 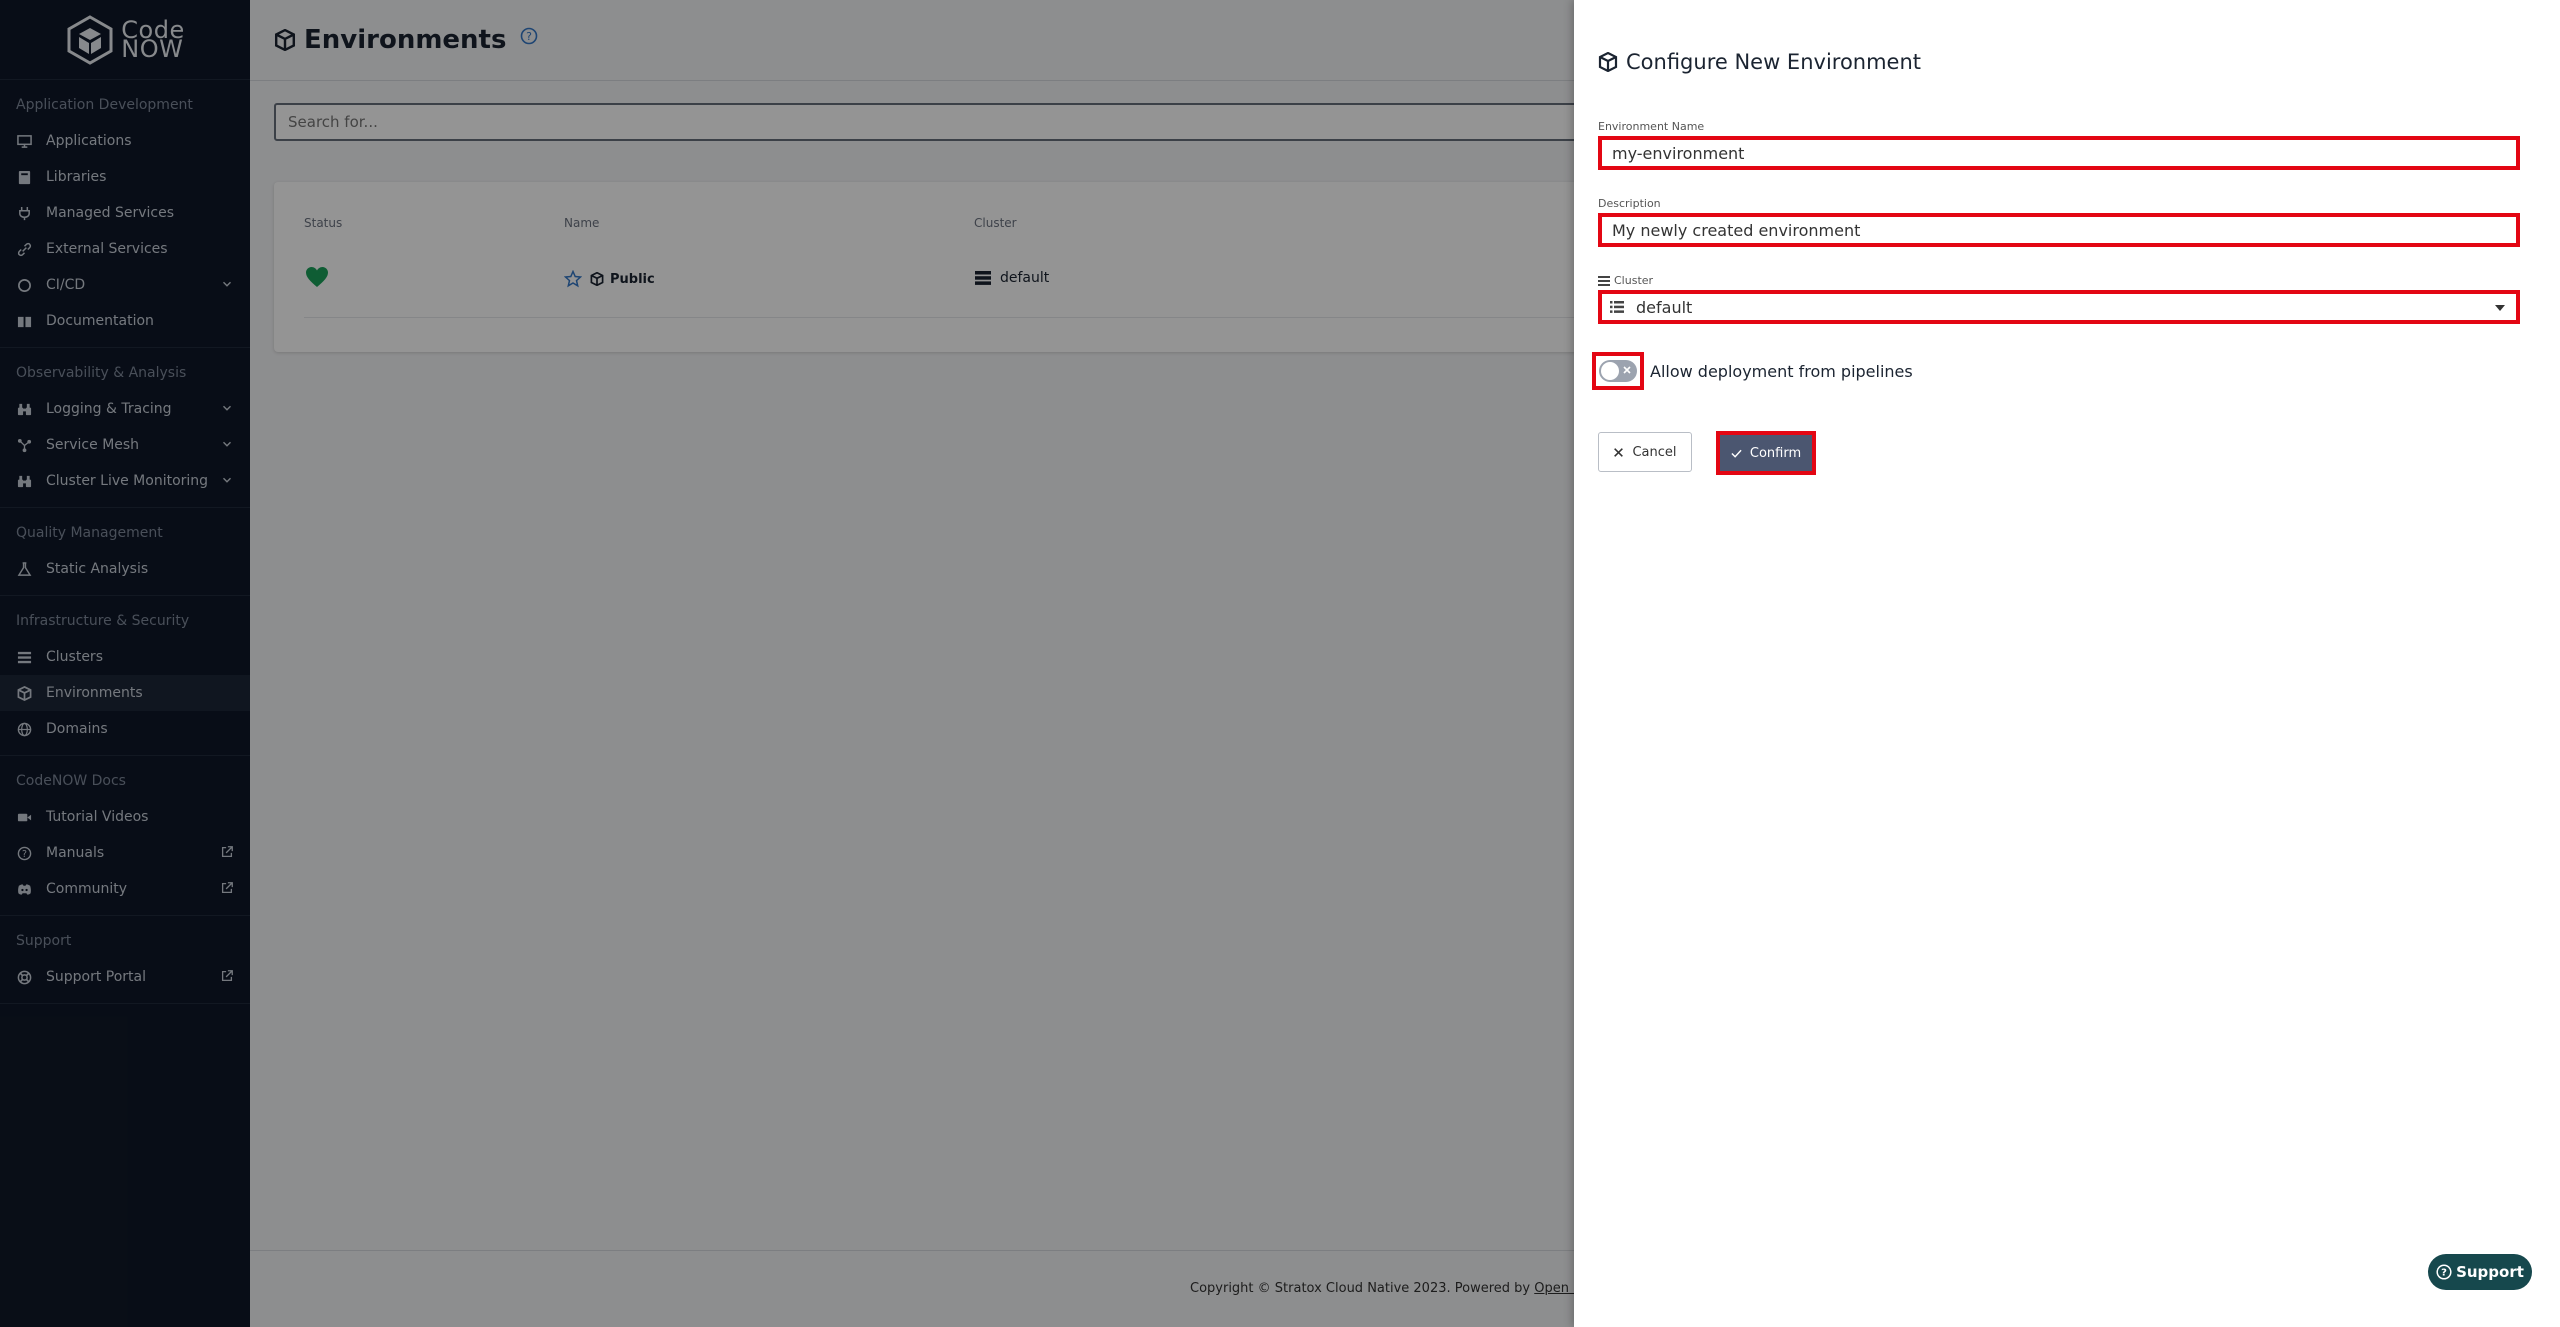 What do you see at coordinates (1781, 371) in the screenshot?
I see `allow-deployment-label: Allow deployment from pipelines` at bounding box center [1781, 371].